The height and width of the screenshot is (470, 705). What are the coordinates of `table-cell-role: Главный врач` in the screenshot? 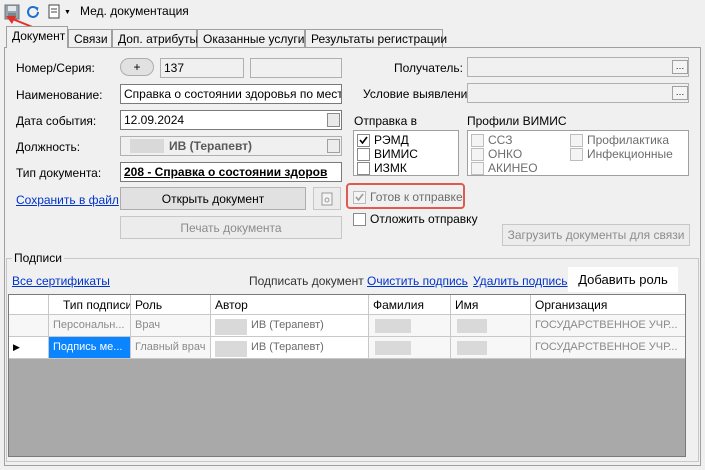 It's located at (171, 348).